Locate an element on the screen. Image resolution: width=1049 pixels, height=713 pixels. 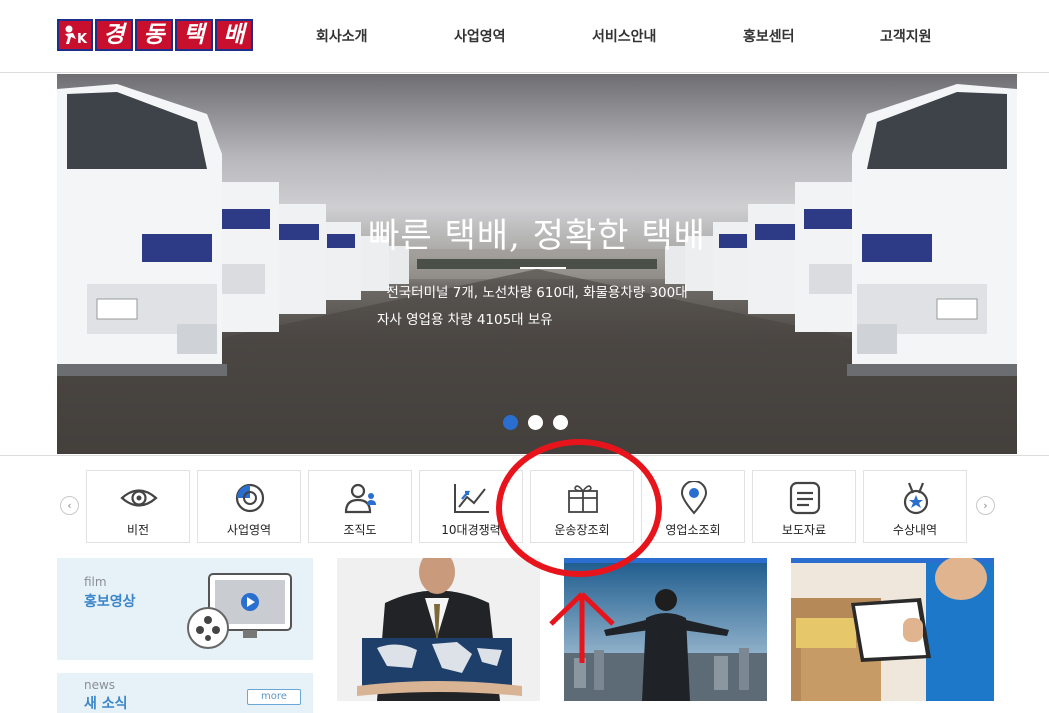
location-pin-icon is located at coordinates (694, 498).